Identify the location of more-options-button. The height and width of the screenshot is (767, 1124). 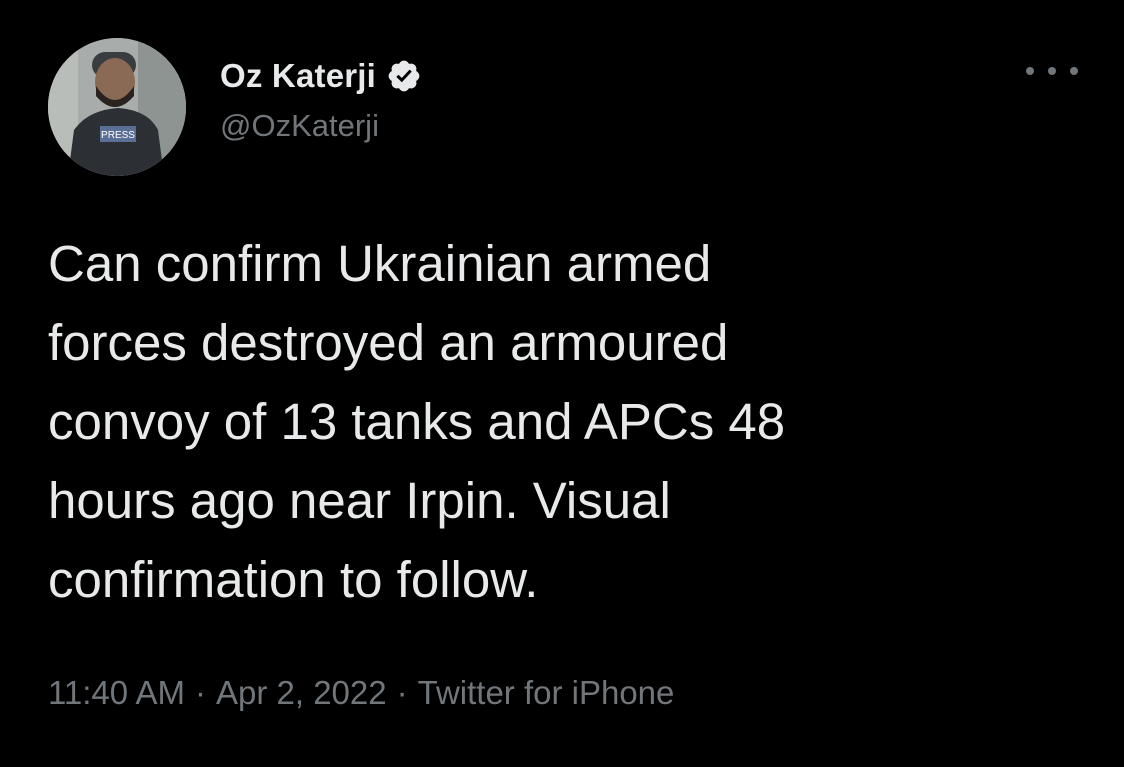
(1052, 71).